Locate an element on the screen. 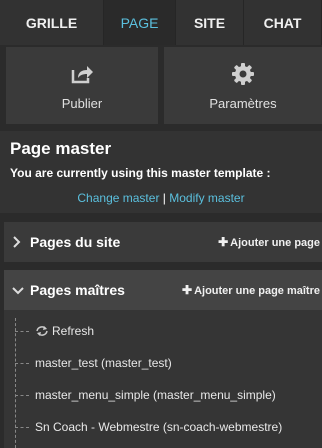 Image resolution: width=322 pixels, height=448 pixels. gear-icon is located at coordinates (243, 74).